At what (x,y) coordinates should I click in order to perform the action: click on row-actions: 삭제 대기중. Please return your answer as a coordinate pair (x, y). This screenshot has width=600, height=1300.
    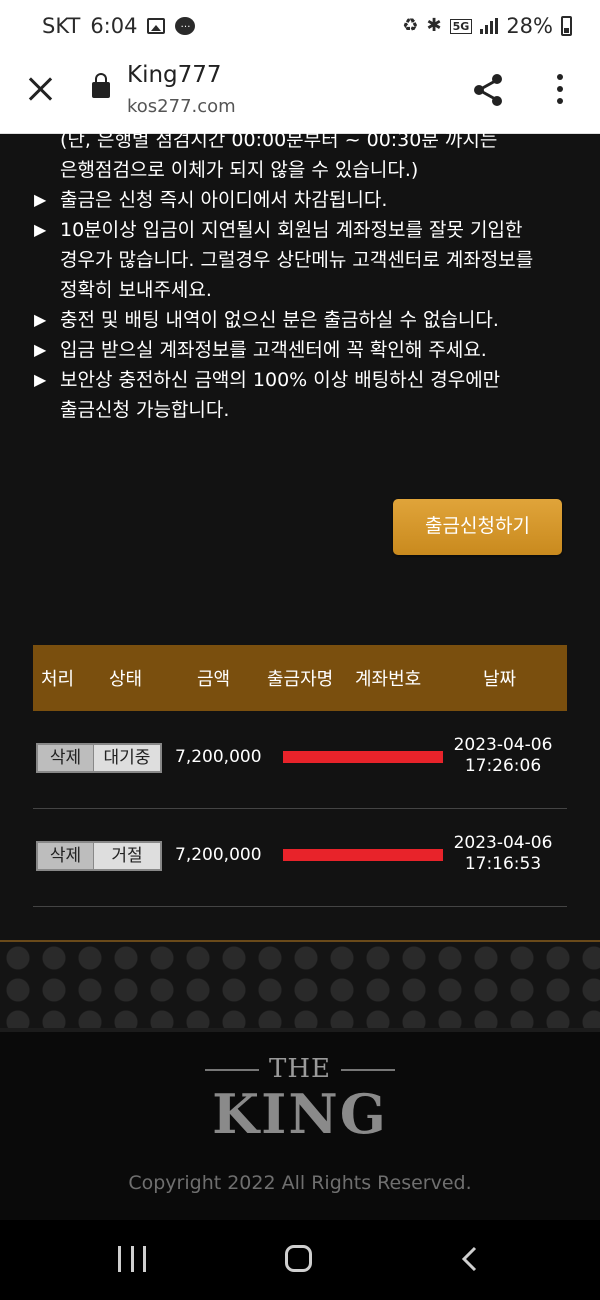
    Looking at the image, I should click on (99, 758).